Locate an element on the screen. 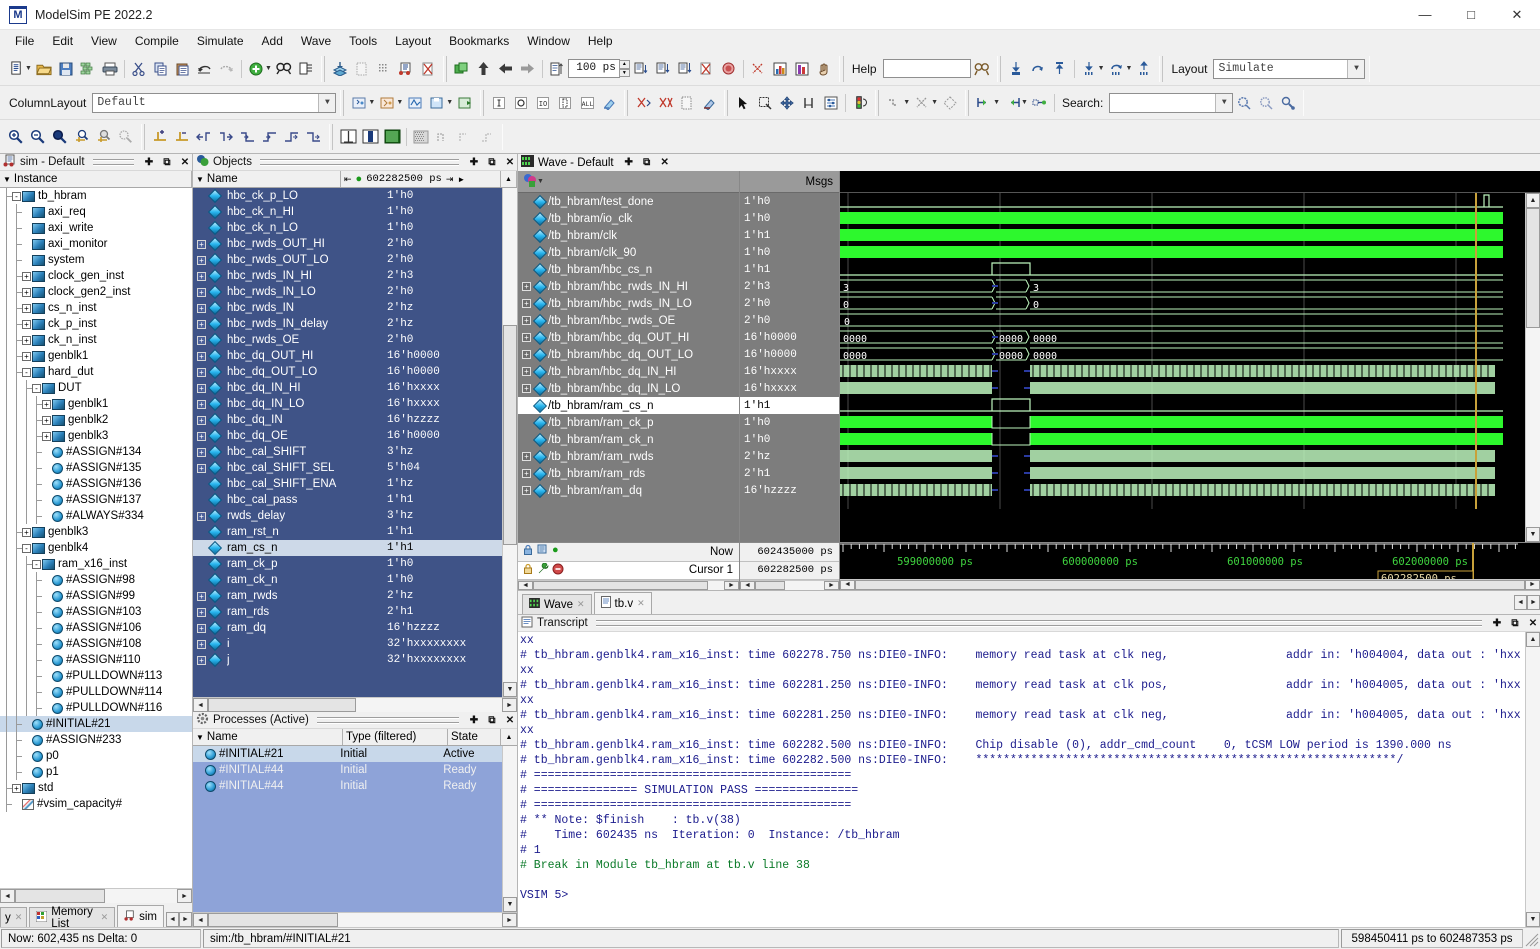 This screenshot has height=949, width=1540. objects-hscroll-thumb is located at coordinates (282, 705).